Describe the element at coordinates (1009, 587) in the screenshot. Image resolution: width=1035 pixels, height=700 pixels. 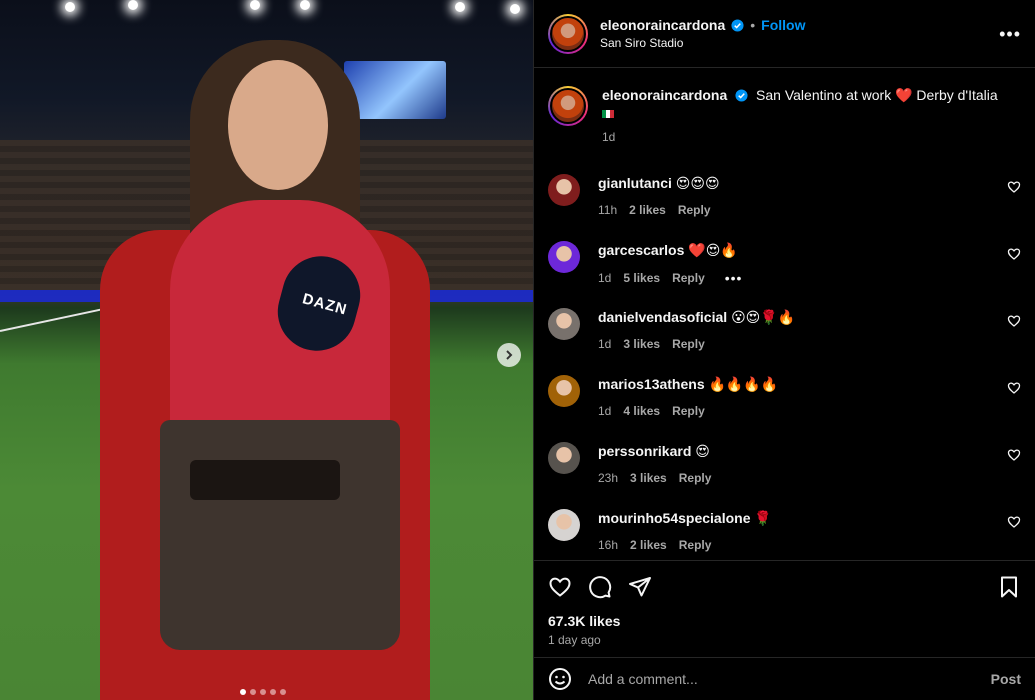
I see `bookmark-icon` at that location.